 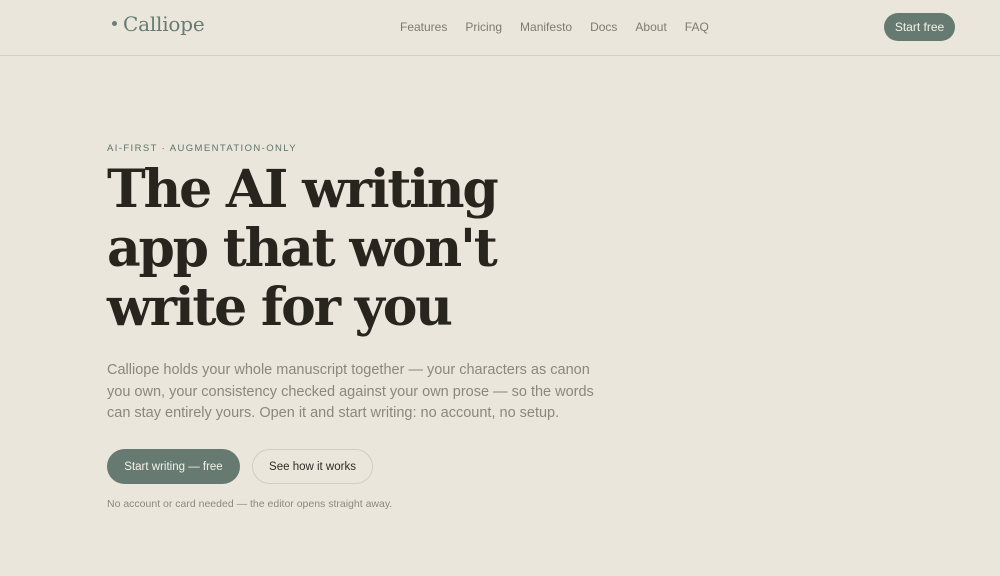 I want to click on logo-text: Calliope, so click(x=164, y=24).